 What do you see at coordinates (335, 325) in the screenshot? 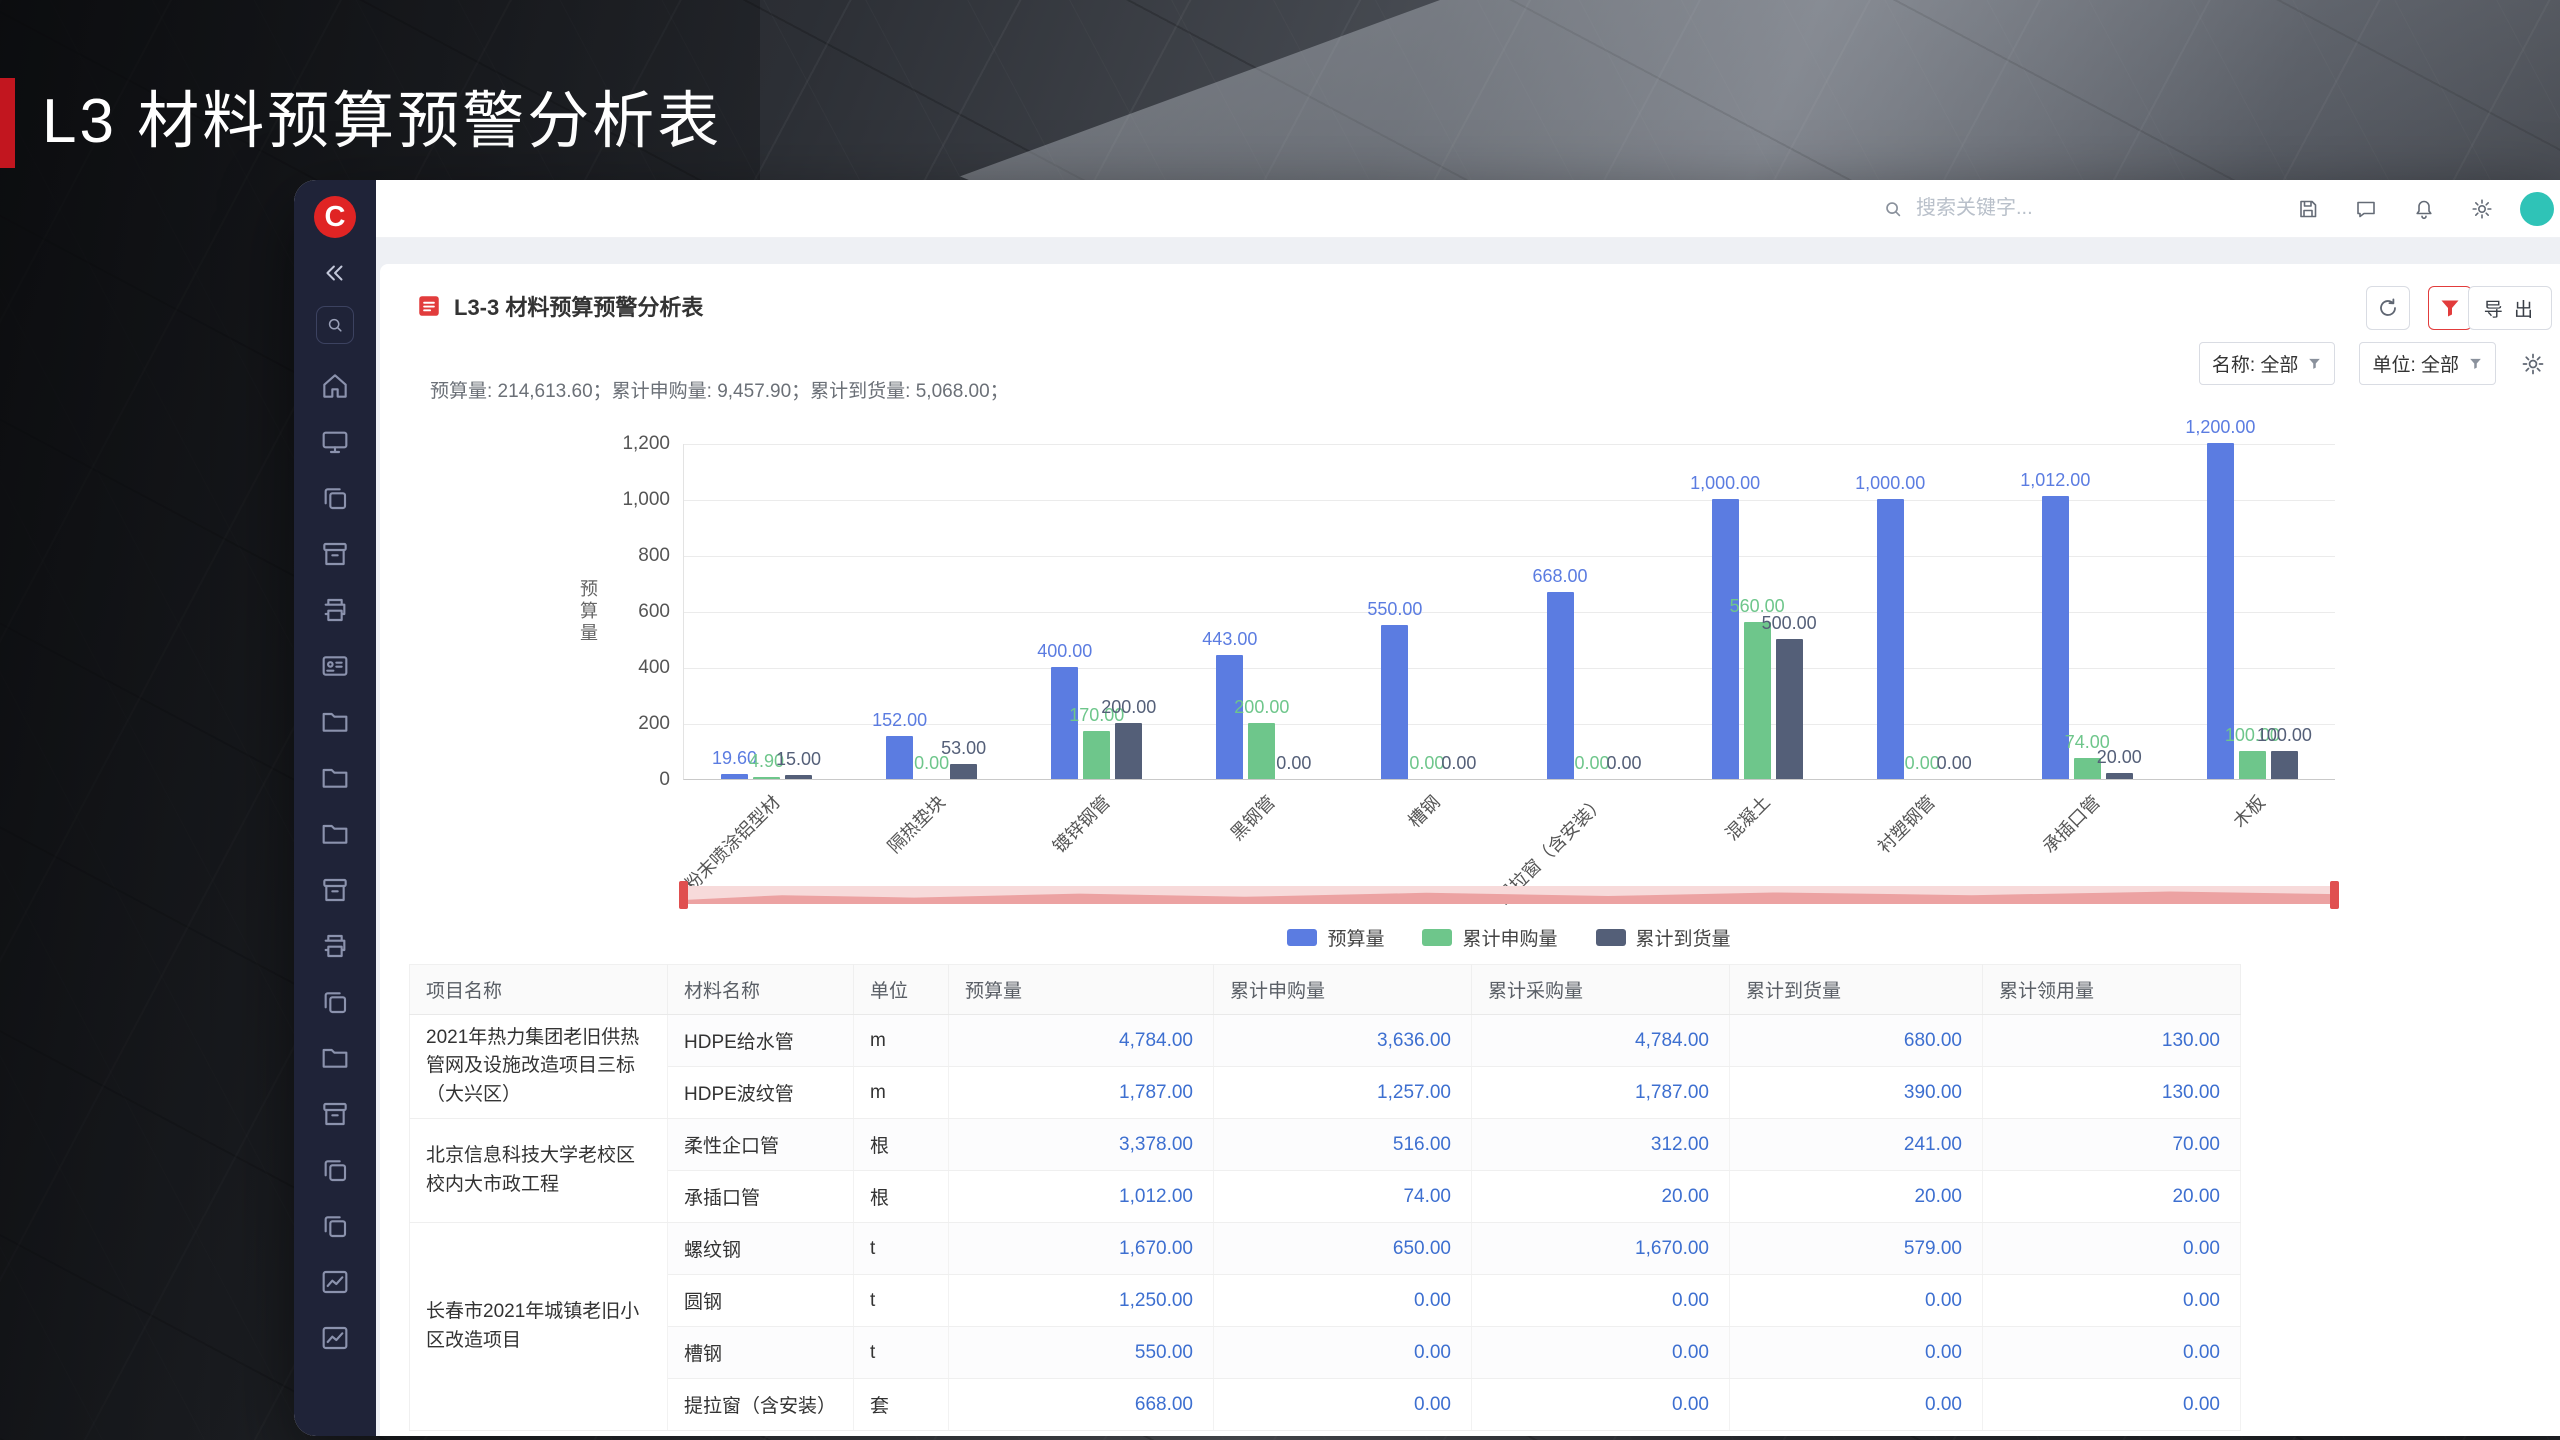
I see `sidebar-search-button` at bounding box center [335, 325].